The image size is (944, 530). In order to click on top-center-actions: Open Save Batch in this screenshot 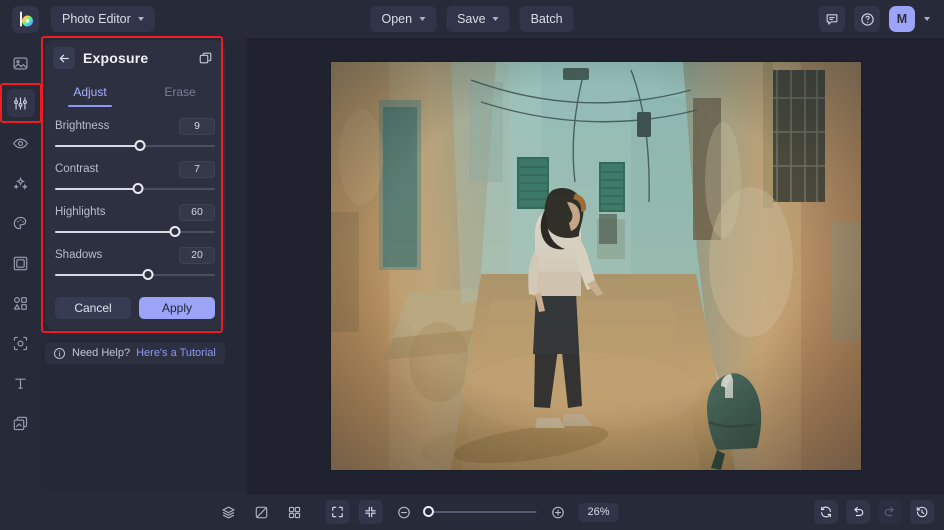, I will do `click(472, 19)`.